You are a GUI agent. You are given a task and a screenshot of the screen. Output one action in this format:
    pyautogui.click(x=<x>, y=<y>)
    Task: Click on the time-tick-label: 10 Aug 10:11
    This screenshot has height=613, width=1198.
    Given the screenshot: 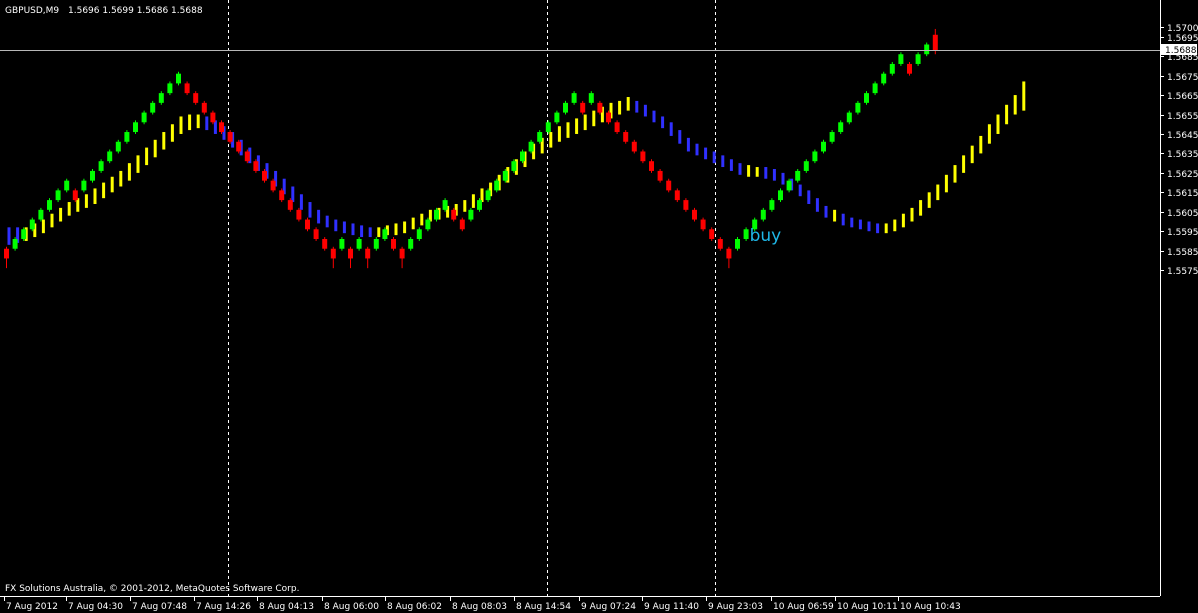 What is the action you would take?
    pyautogui.click(x=867, y=607)
    